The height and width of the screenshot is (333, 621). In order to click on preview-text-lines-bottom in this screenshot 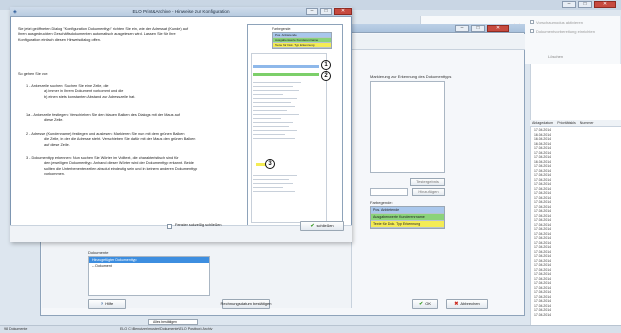, I will do `click(278, 185)`.